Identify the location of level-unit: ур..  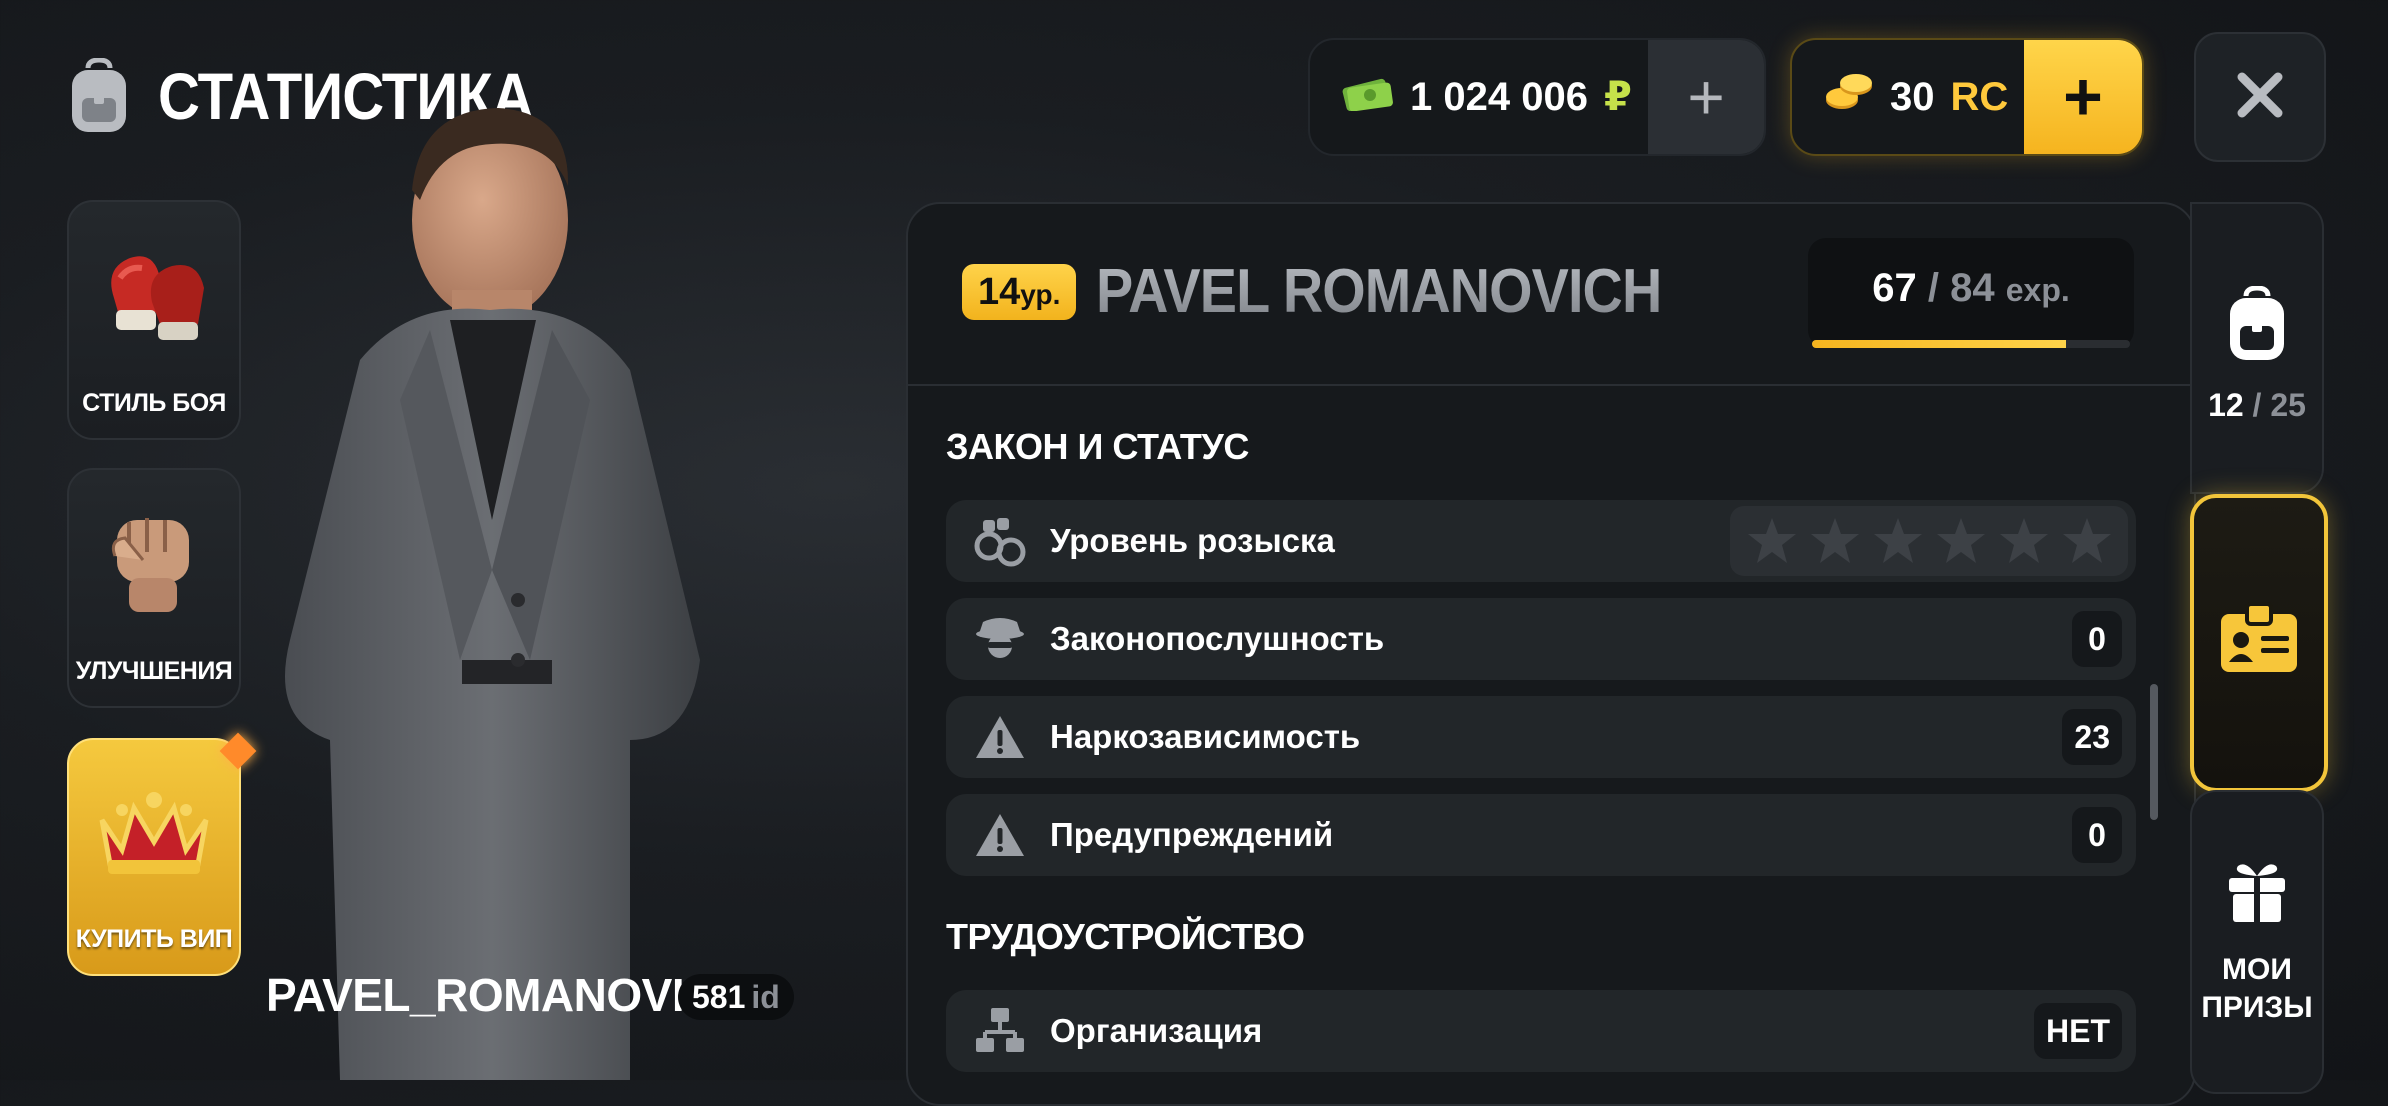
(1040, 294).